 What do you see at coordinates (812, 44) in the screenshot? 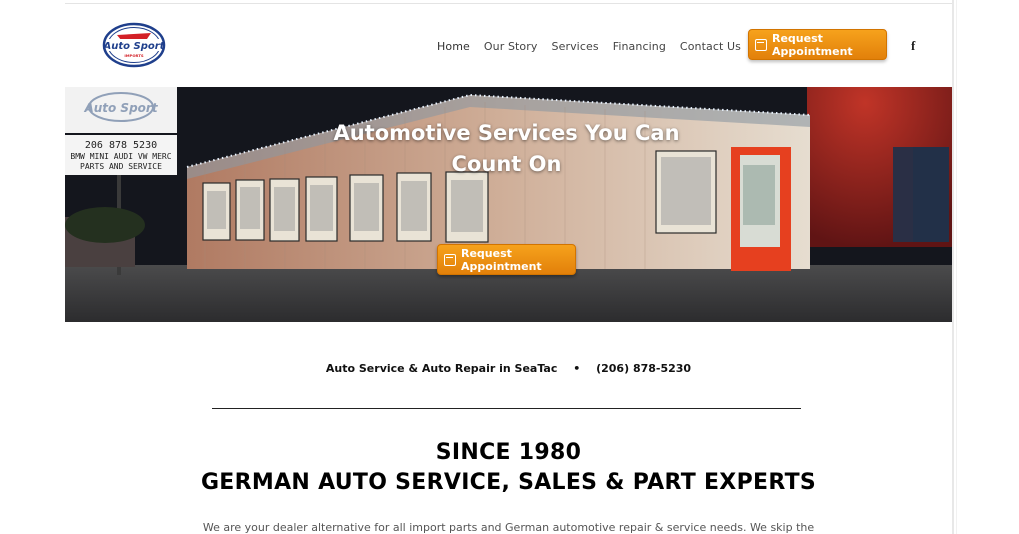
I see `request-appointment-label: Request Appointment` at bounding box center [812, 44].